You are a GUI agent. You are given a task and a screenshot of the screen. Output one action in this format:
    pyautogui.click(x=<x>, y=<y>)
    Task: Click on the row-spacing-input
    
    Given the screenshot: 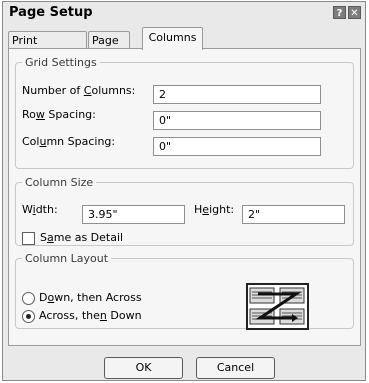 What is the action you would take?
    pyautogui.click(x=237, y=120)
    